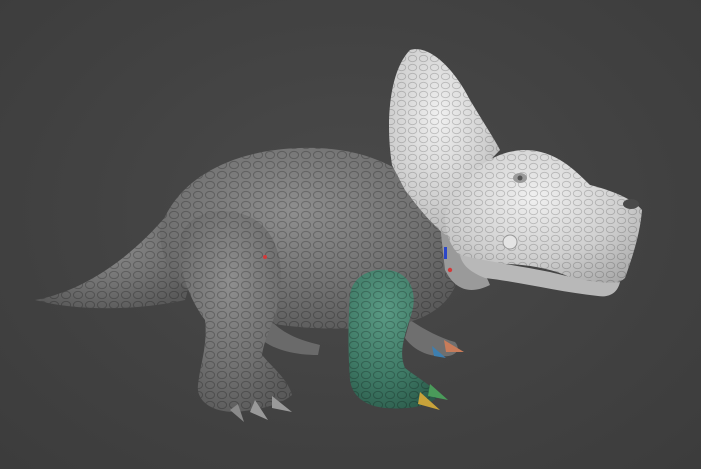 This screenshot has height=469, width=701. What do you see at coordinates (445, 253) in the screenshot?
I see `marker-blue-neck` at bounding box center [445, 253].